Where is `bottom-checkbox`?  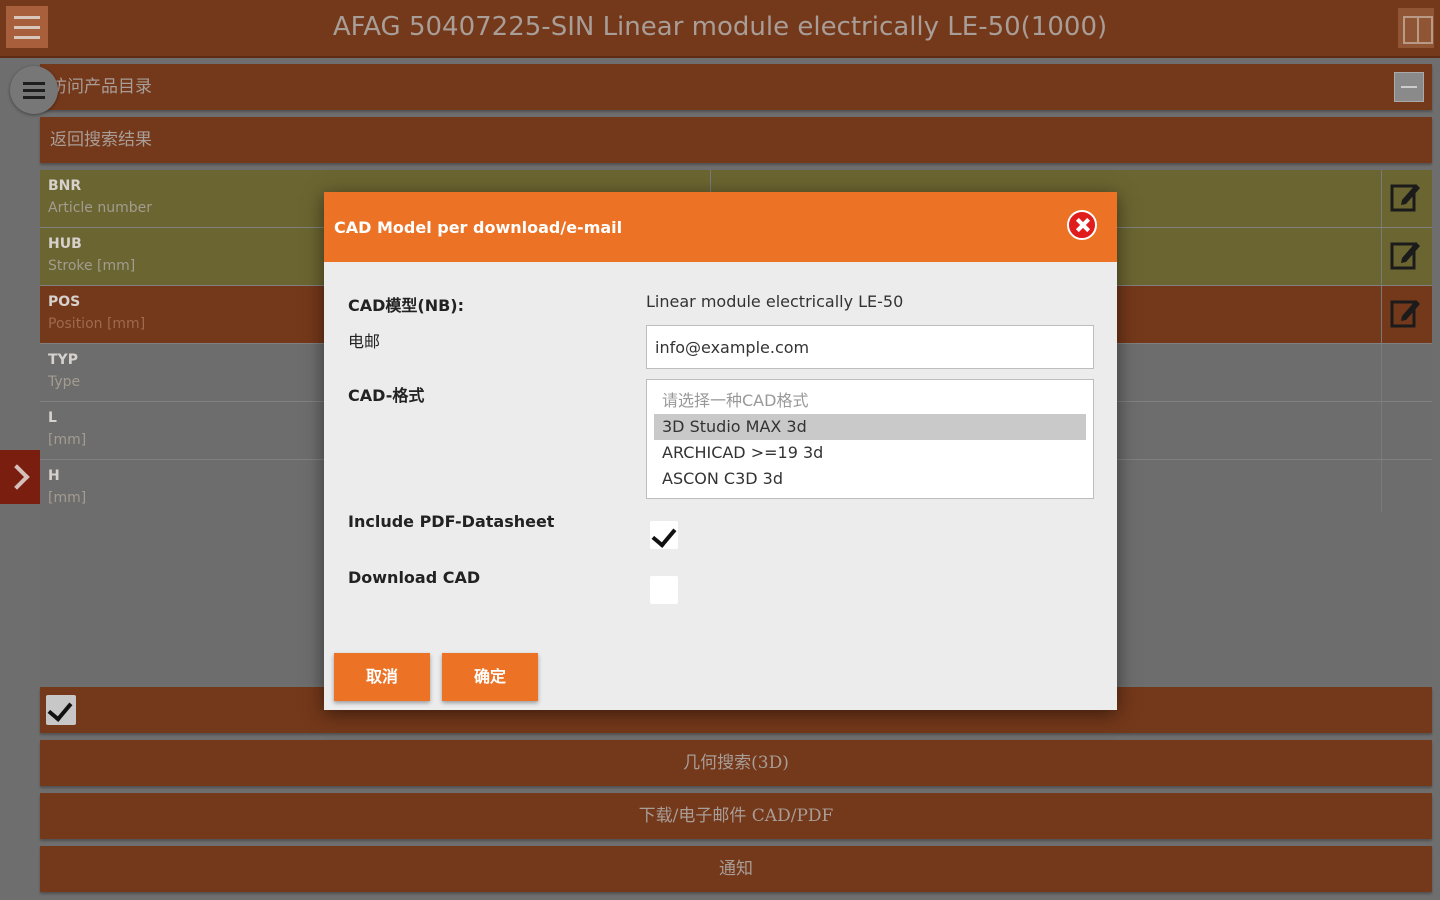
bottom-checkbox is located at coordinates (61, 710).